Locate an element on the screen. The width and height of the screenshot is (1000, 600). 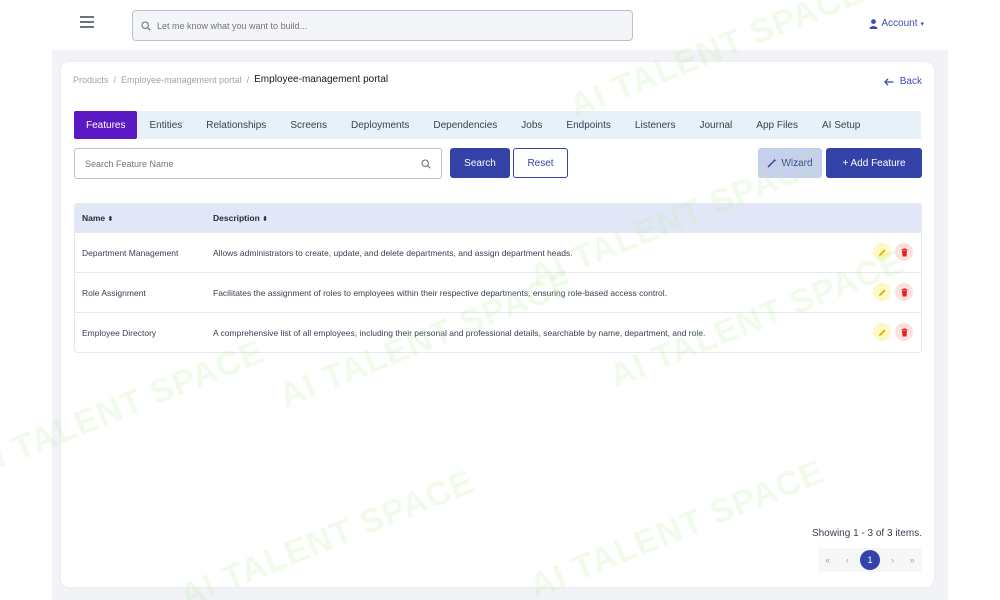
breadcrumb-products: Products is located at coordinates (91, 80).